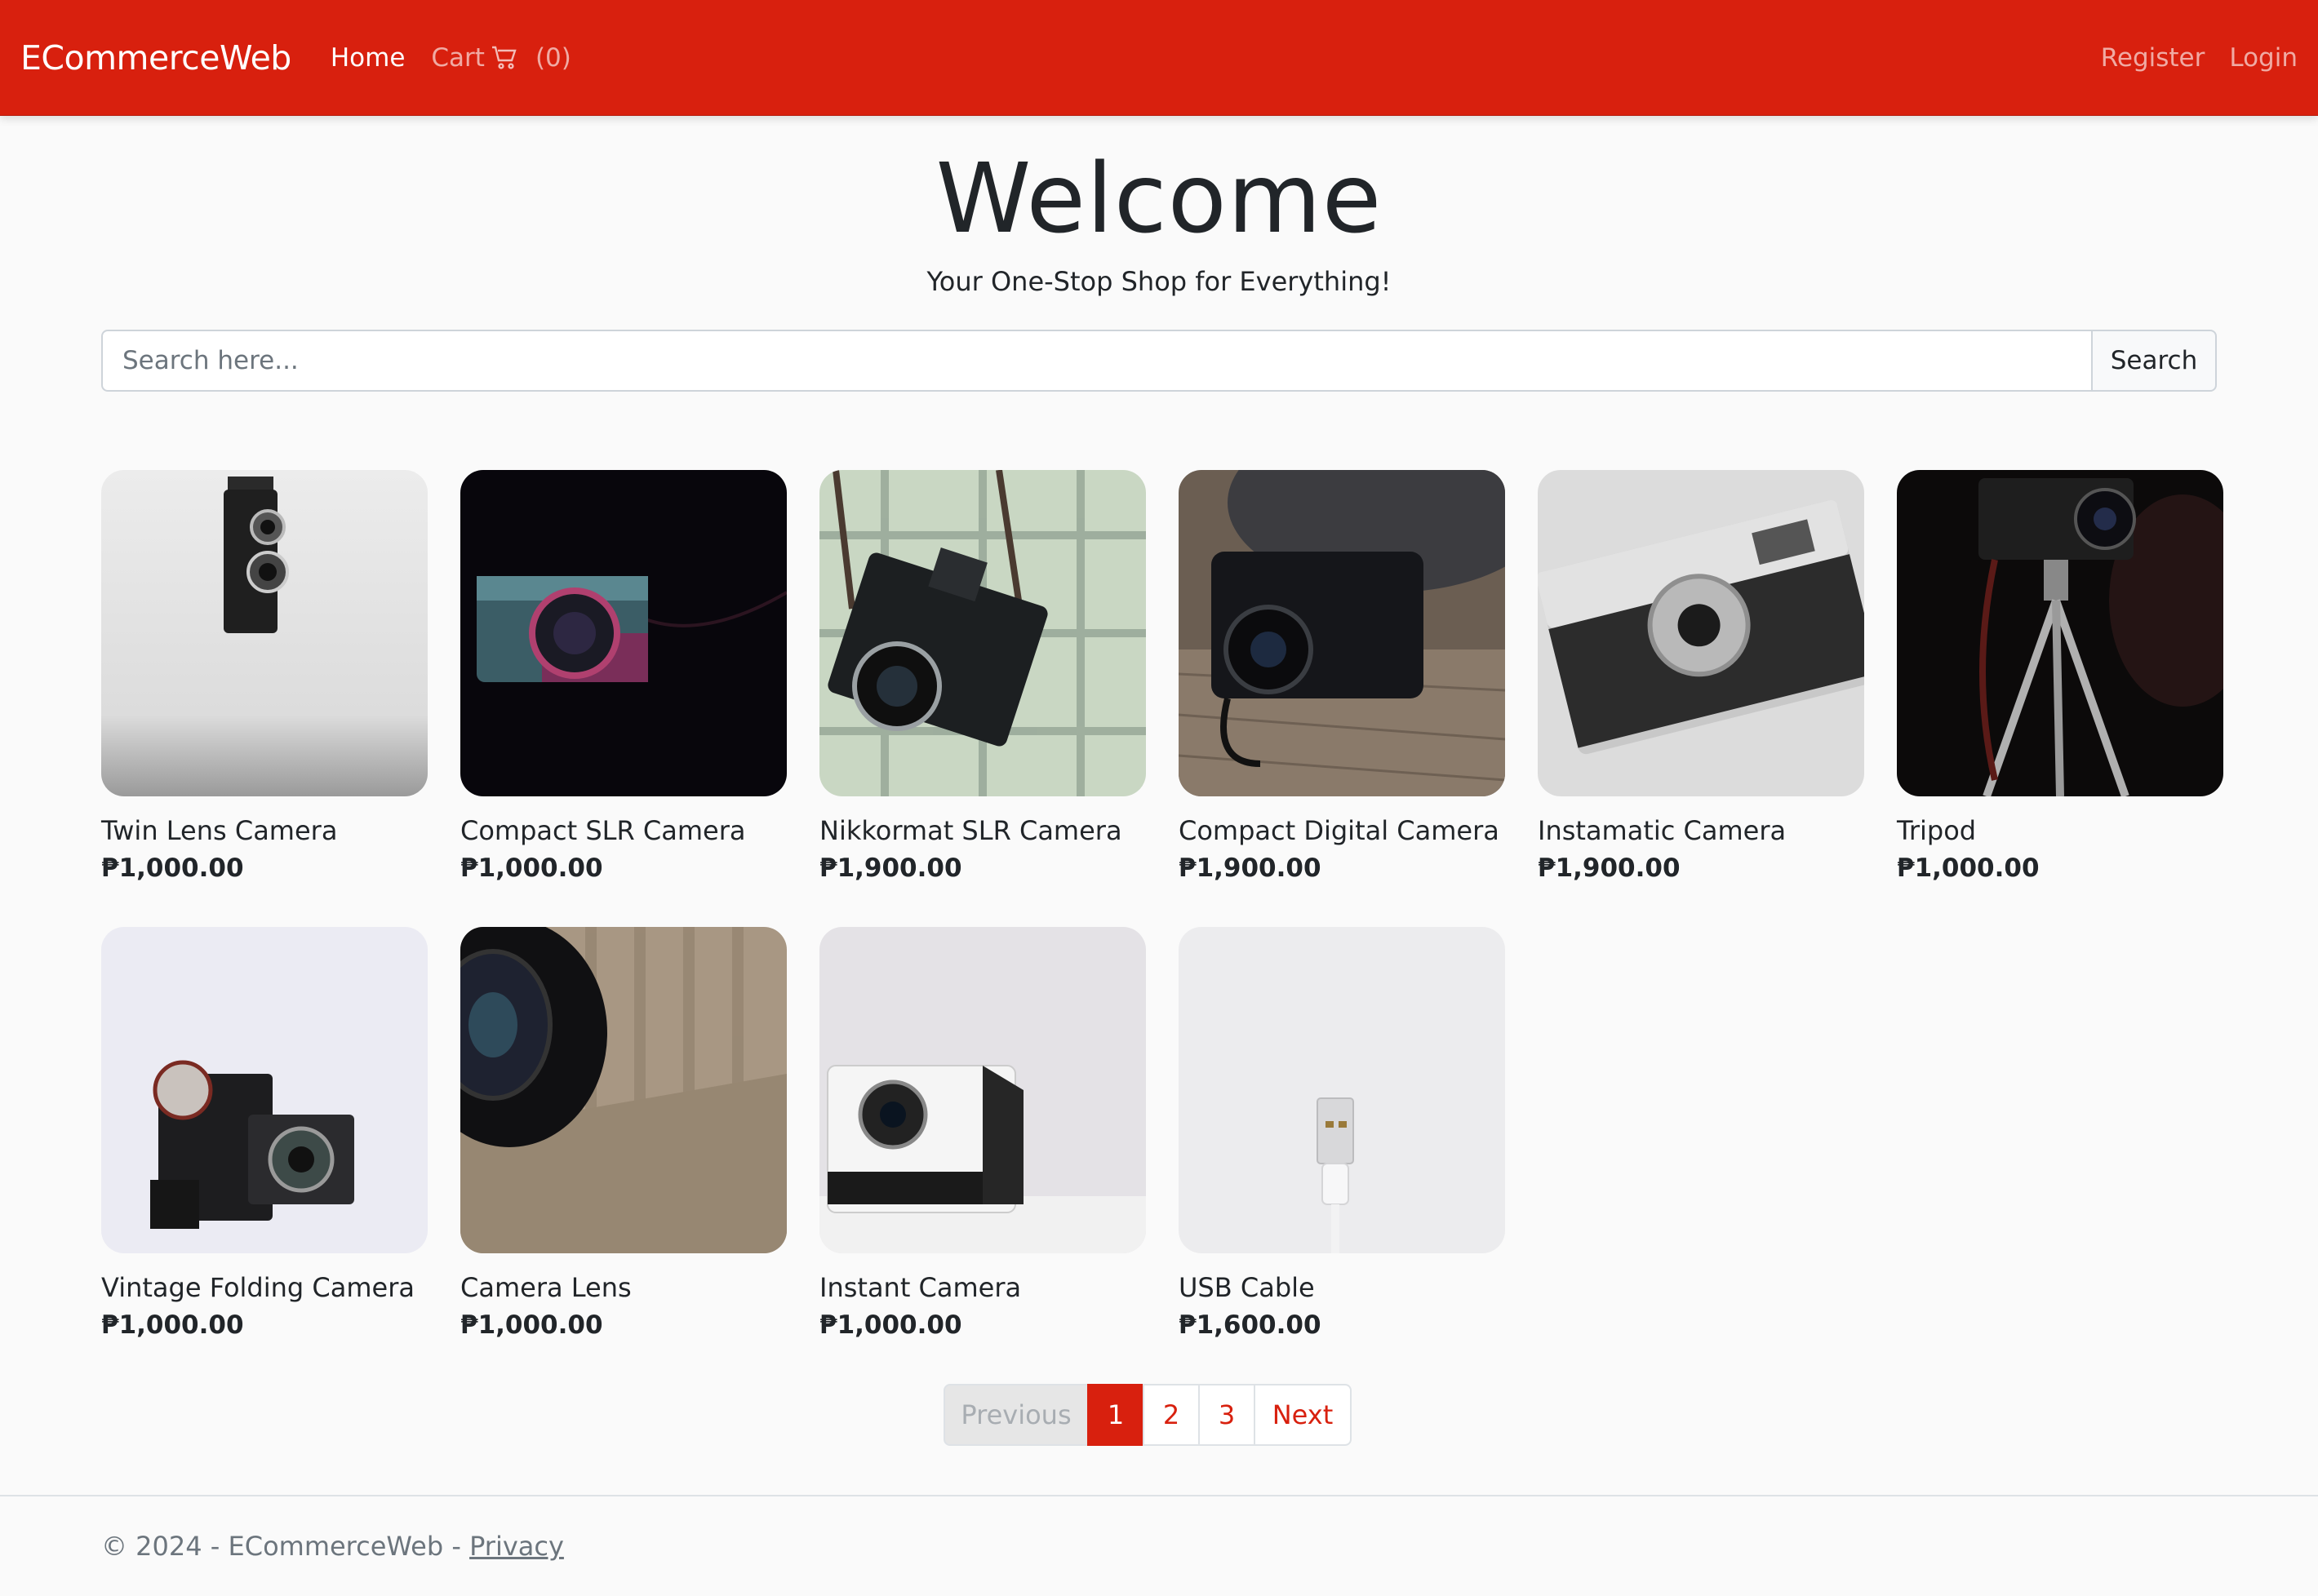 The image size is (2318, 1596). I want to click on page-subtitle: Your One-Stop Shop for Everything!, so click(1159, 281).